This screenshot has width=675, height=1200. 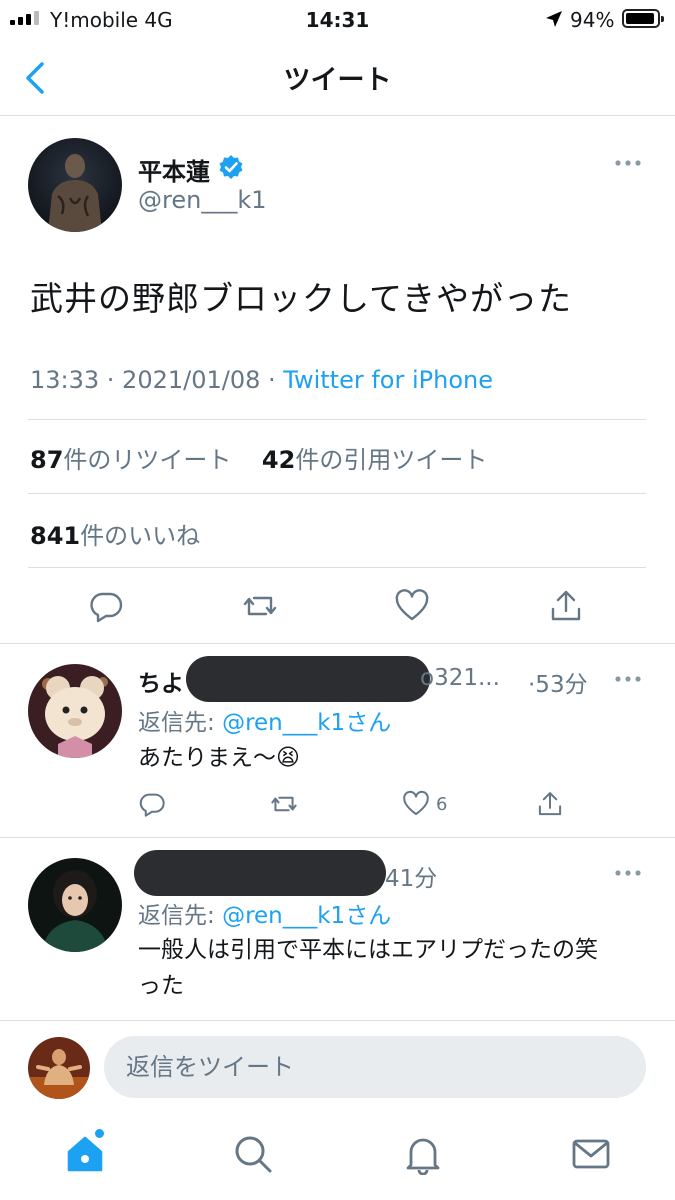 What do you see at coordinates (174, 169) in the screenshot?
I see `author-name: 平本蓮` at bounding box center [174, 169].